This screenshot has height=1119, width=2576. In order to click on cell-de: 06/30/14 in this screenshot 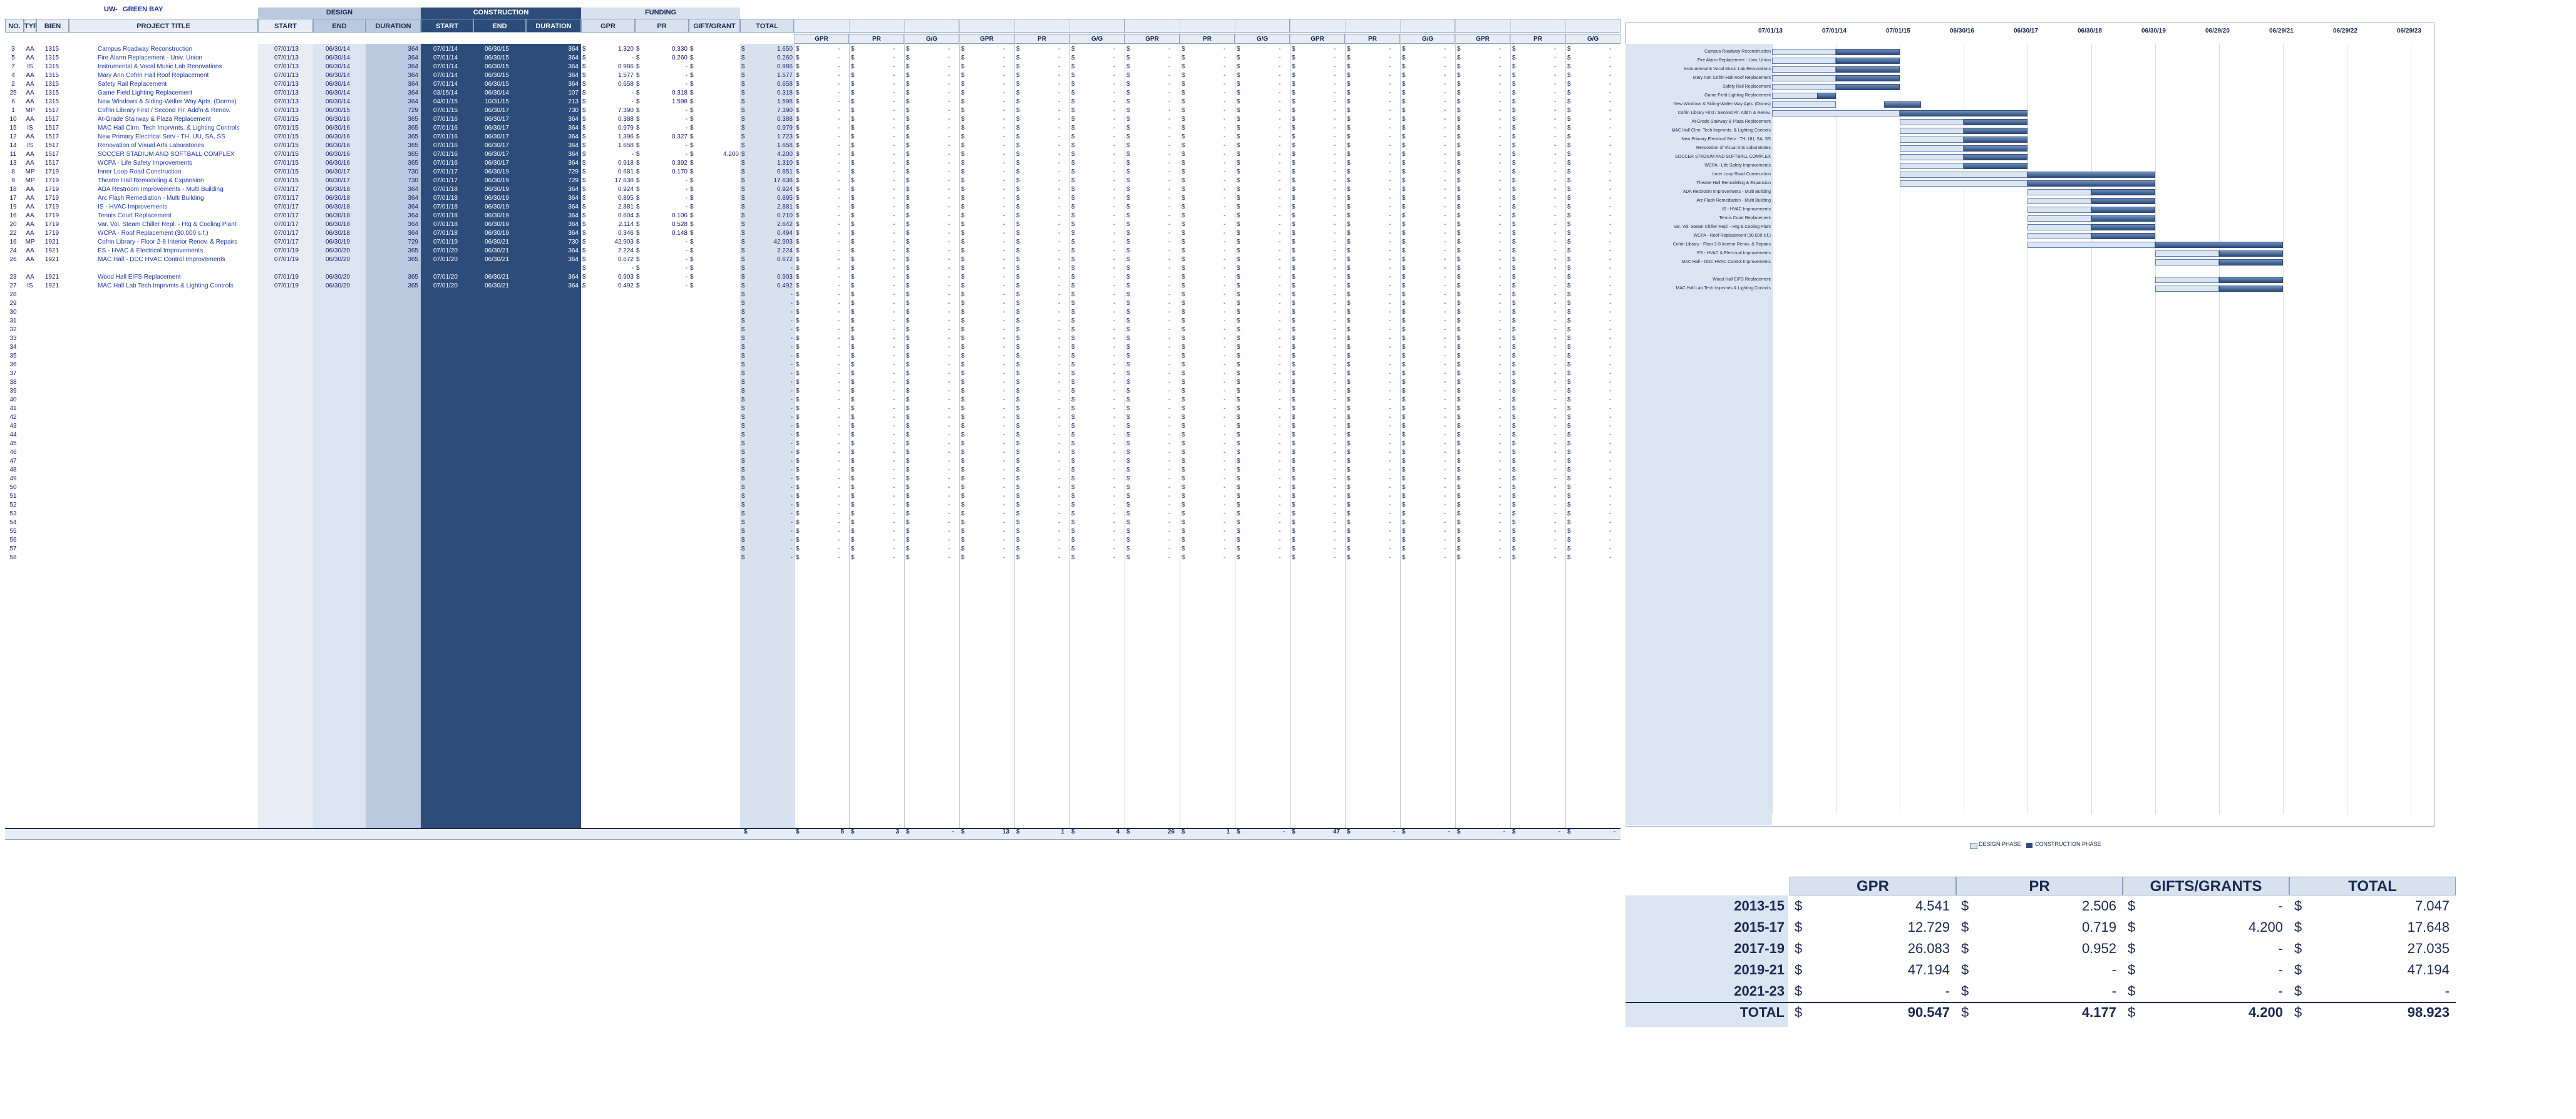, I will do `click(338, 66)`.